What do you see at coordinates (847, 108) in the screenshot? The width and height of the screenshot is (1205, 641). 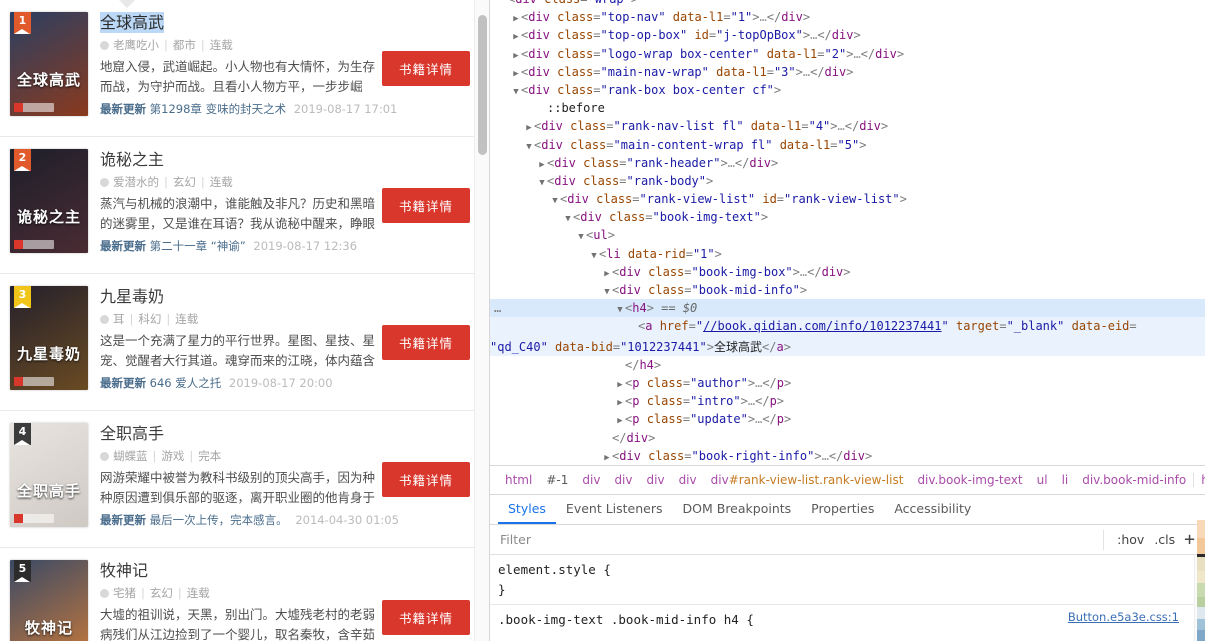 I see `dom-tree-node: ::before` at bounding box center [847, 108].